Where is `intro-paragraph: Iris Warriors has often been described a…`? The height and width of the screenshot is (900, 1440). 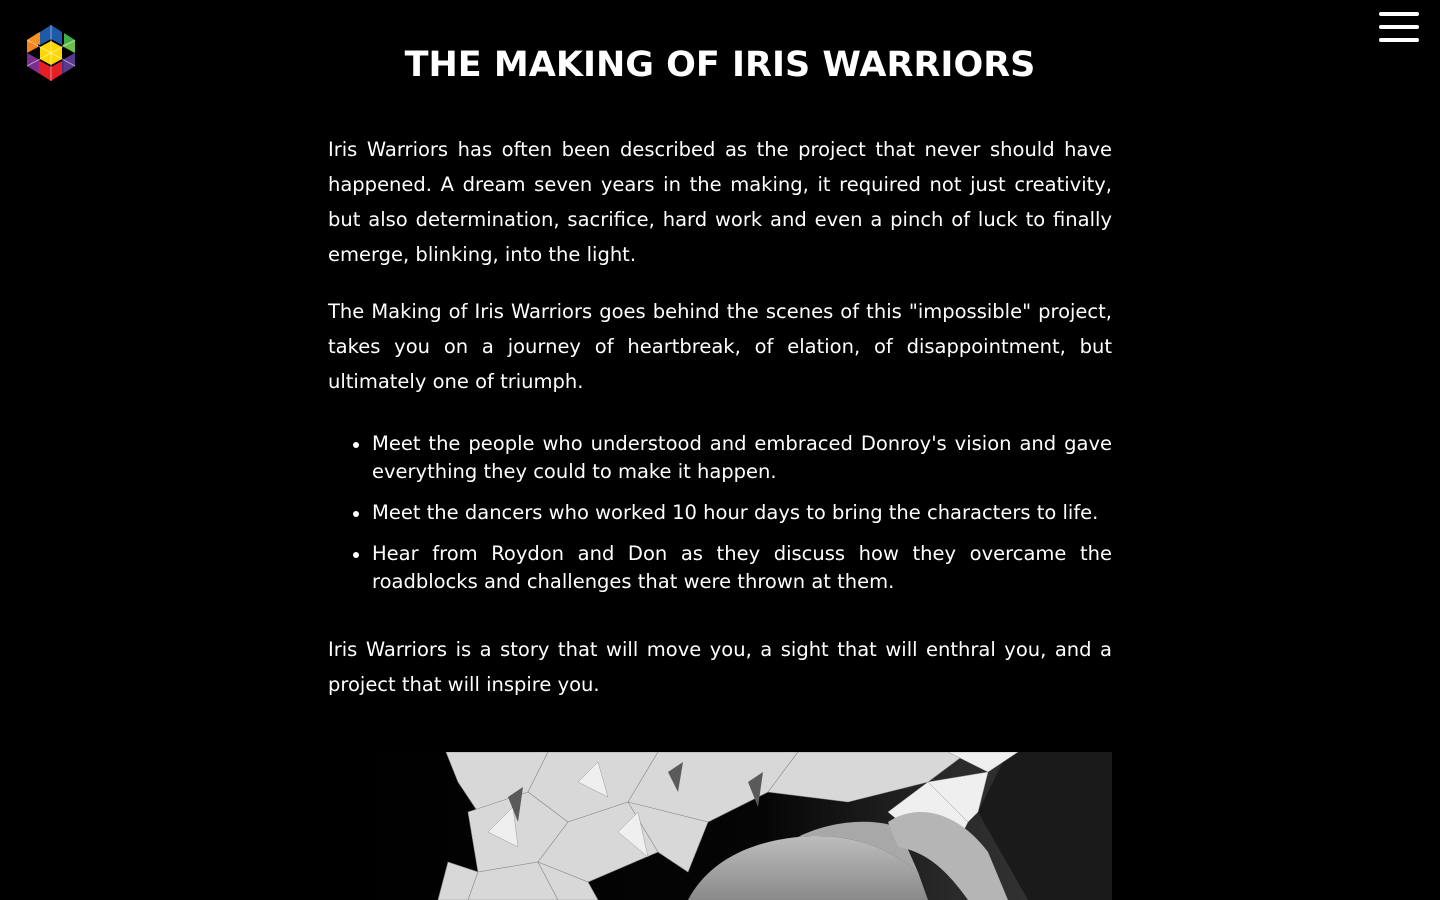 intro-paragraph: Iris Warriors has often been described a… is located at coordinates (720, 202).